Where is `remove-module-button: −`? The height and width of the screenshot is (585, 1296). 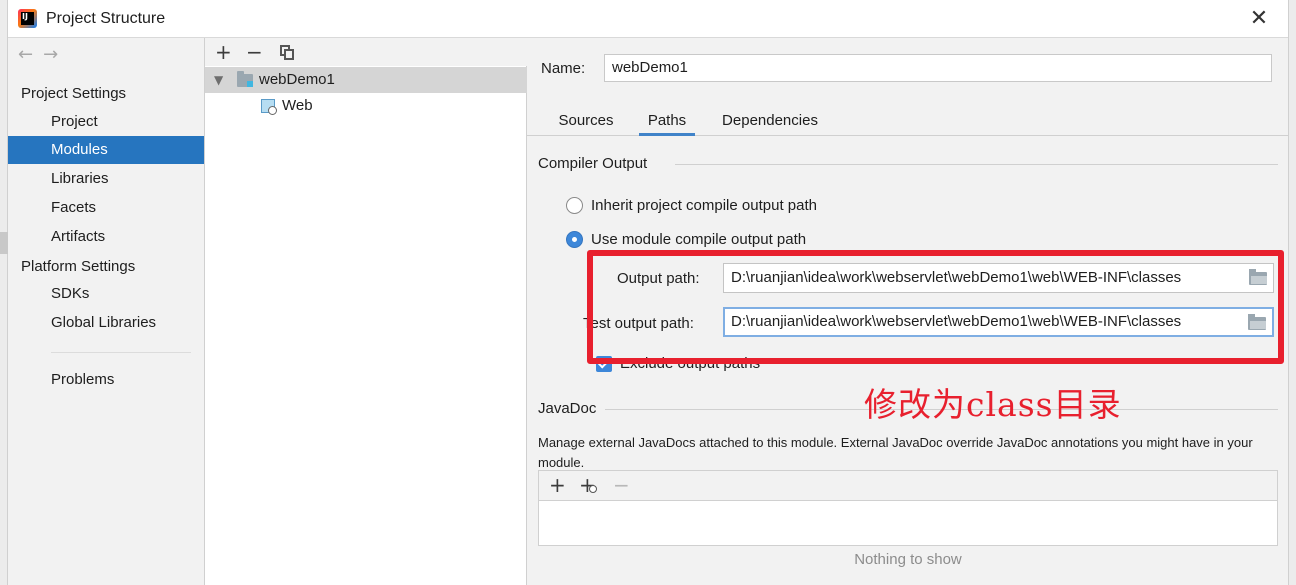 remove-module-button: − is located at coordinates (254, 52).